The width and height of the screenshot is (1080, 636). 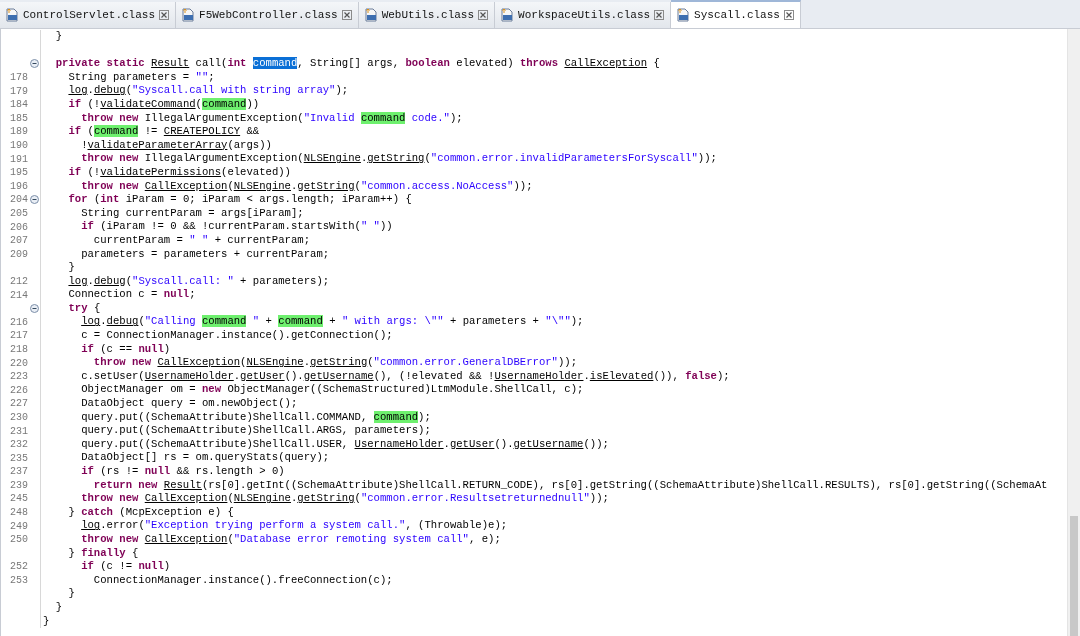 I want to click on line-number: 249, so click(x=19, y=526).